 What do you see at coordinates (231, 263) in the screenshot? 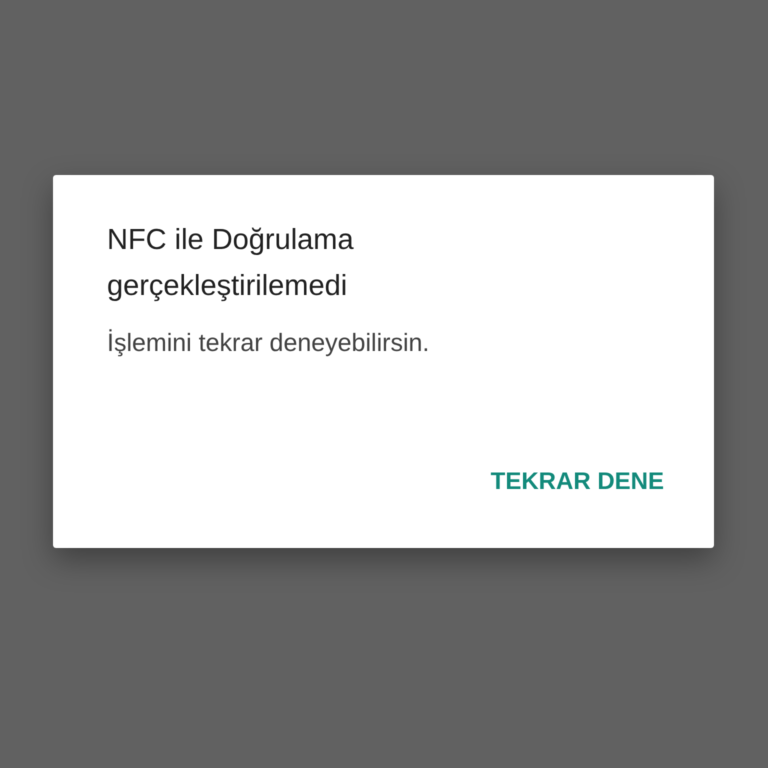
I see `dialog-title: NFC ile Doğrulama gerçekleştirilemedi` at bounding box center [231, 263].